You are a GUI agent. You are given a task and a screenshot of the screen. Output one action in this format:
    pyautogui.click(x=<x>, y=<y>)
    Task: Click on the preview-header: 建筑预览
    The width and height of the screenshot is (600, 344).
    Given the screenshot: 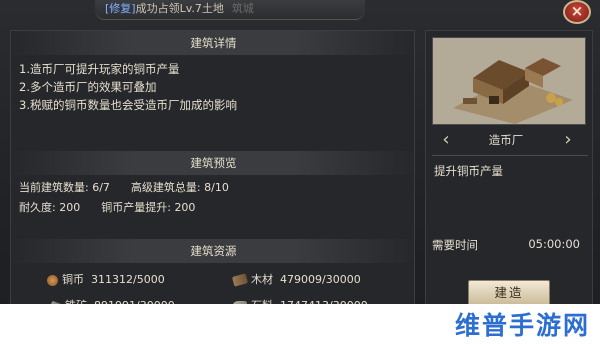 What is the action you would take?
    pyautogui.click(x=213, y=163)
    